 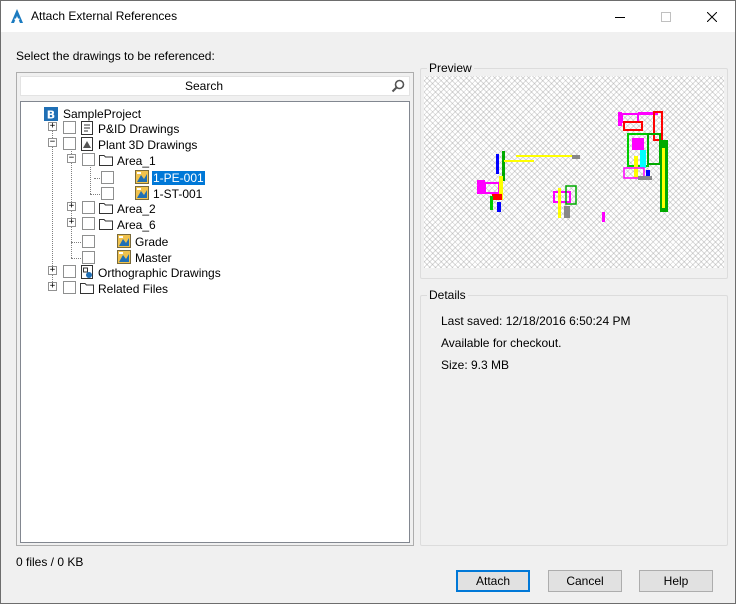 I want to click on window-title: Attach External References, so click(x=104, y=16).